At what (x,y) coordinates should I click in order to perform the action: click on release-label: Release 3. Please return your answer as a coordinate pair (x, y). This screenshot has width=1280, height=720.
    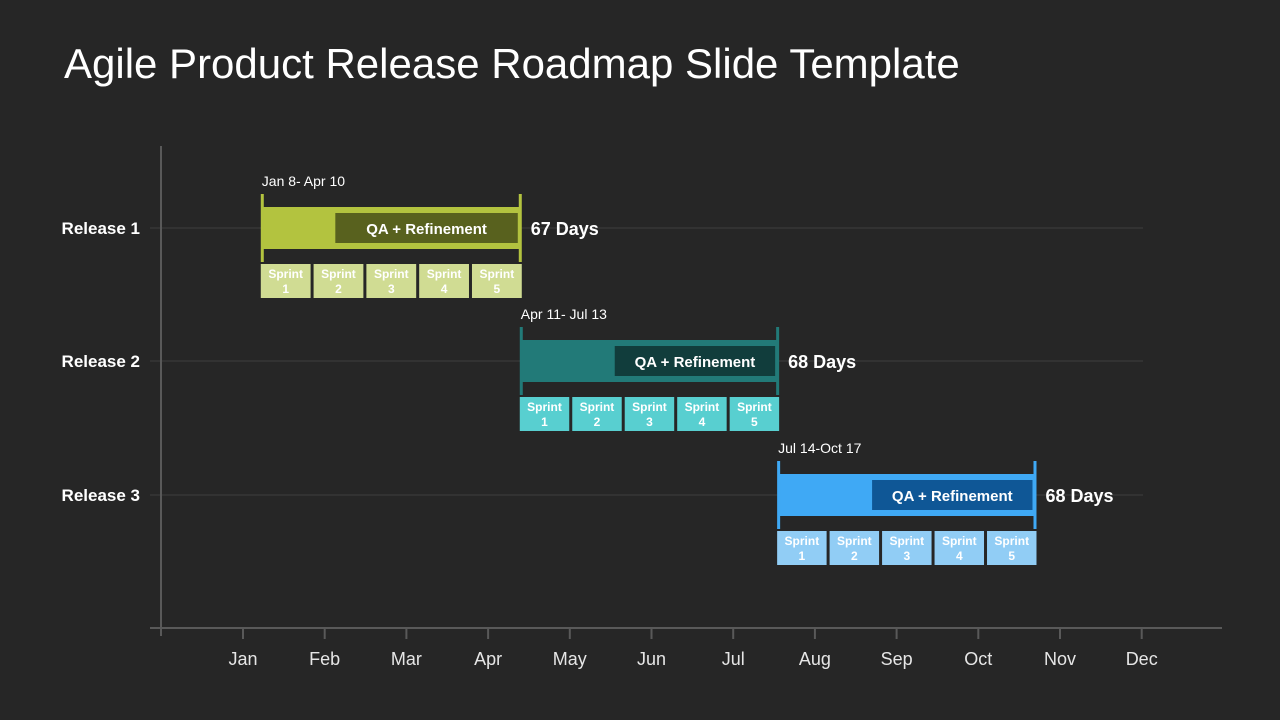
    Looking at the image, I should click on (101, 495).